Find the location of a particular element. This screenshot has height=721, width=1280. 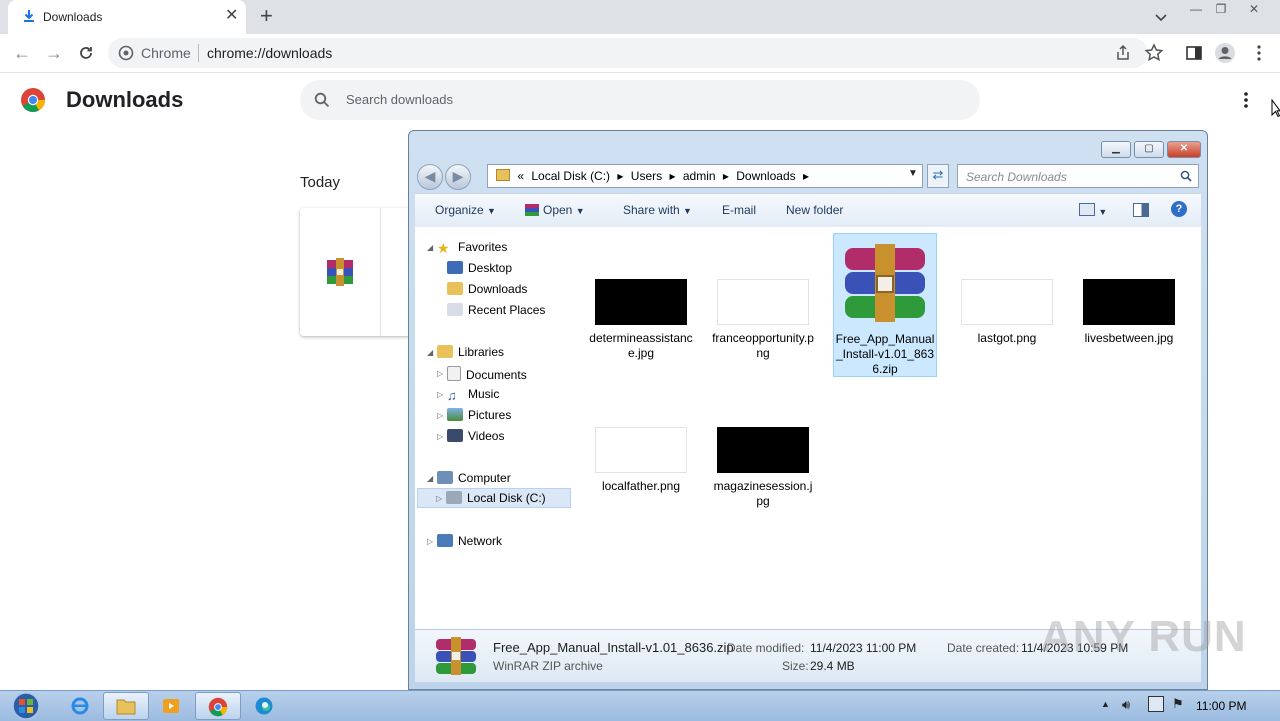

tab-downloads: Downloads ✕ is located at coordinates (127, 17).